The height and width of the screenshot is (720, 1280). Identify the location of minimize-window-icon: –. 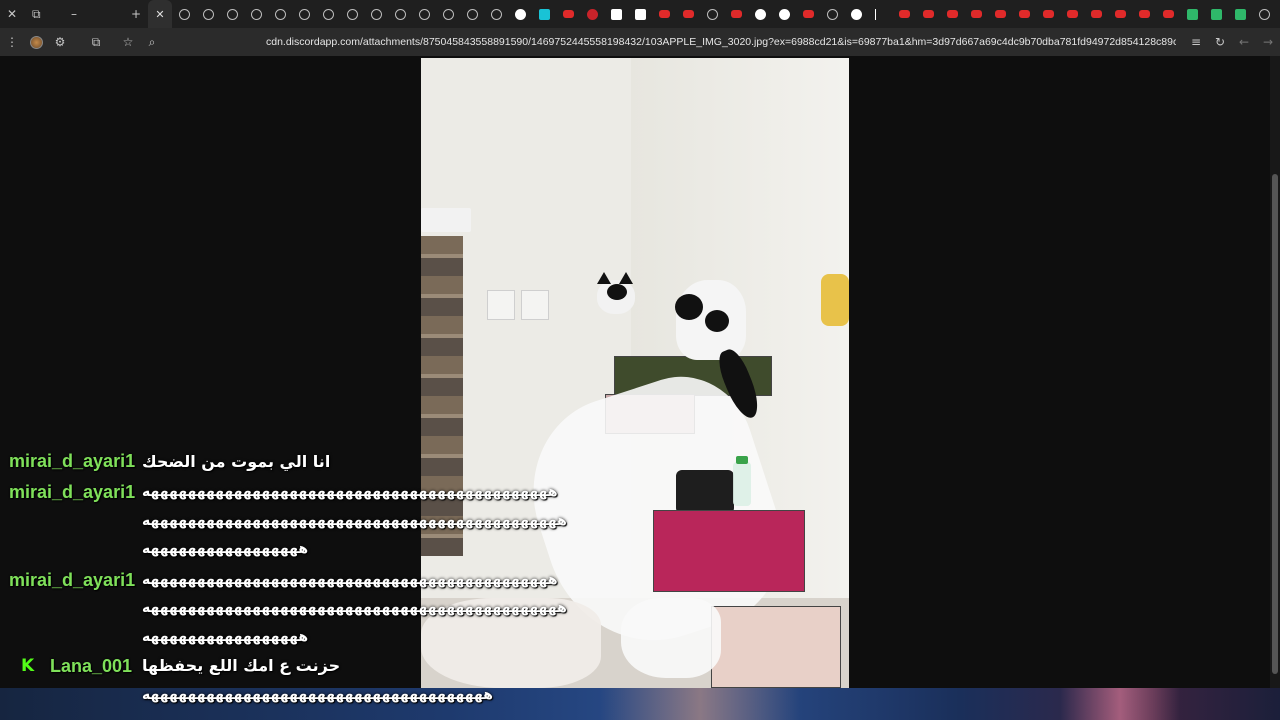
(74, 14).